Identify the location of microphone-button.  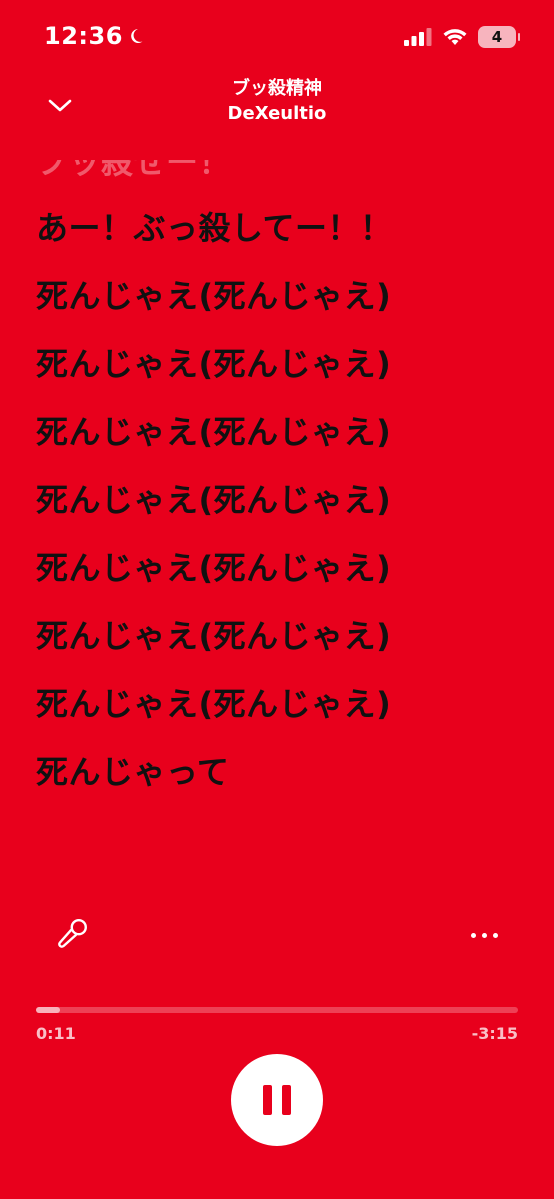
(71, 935).